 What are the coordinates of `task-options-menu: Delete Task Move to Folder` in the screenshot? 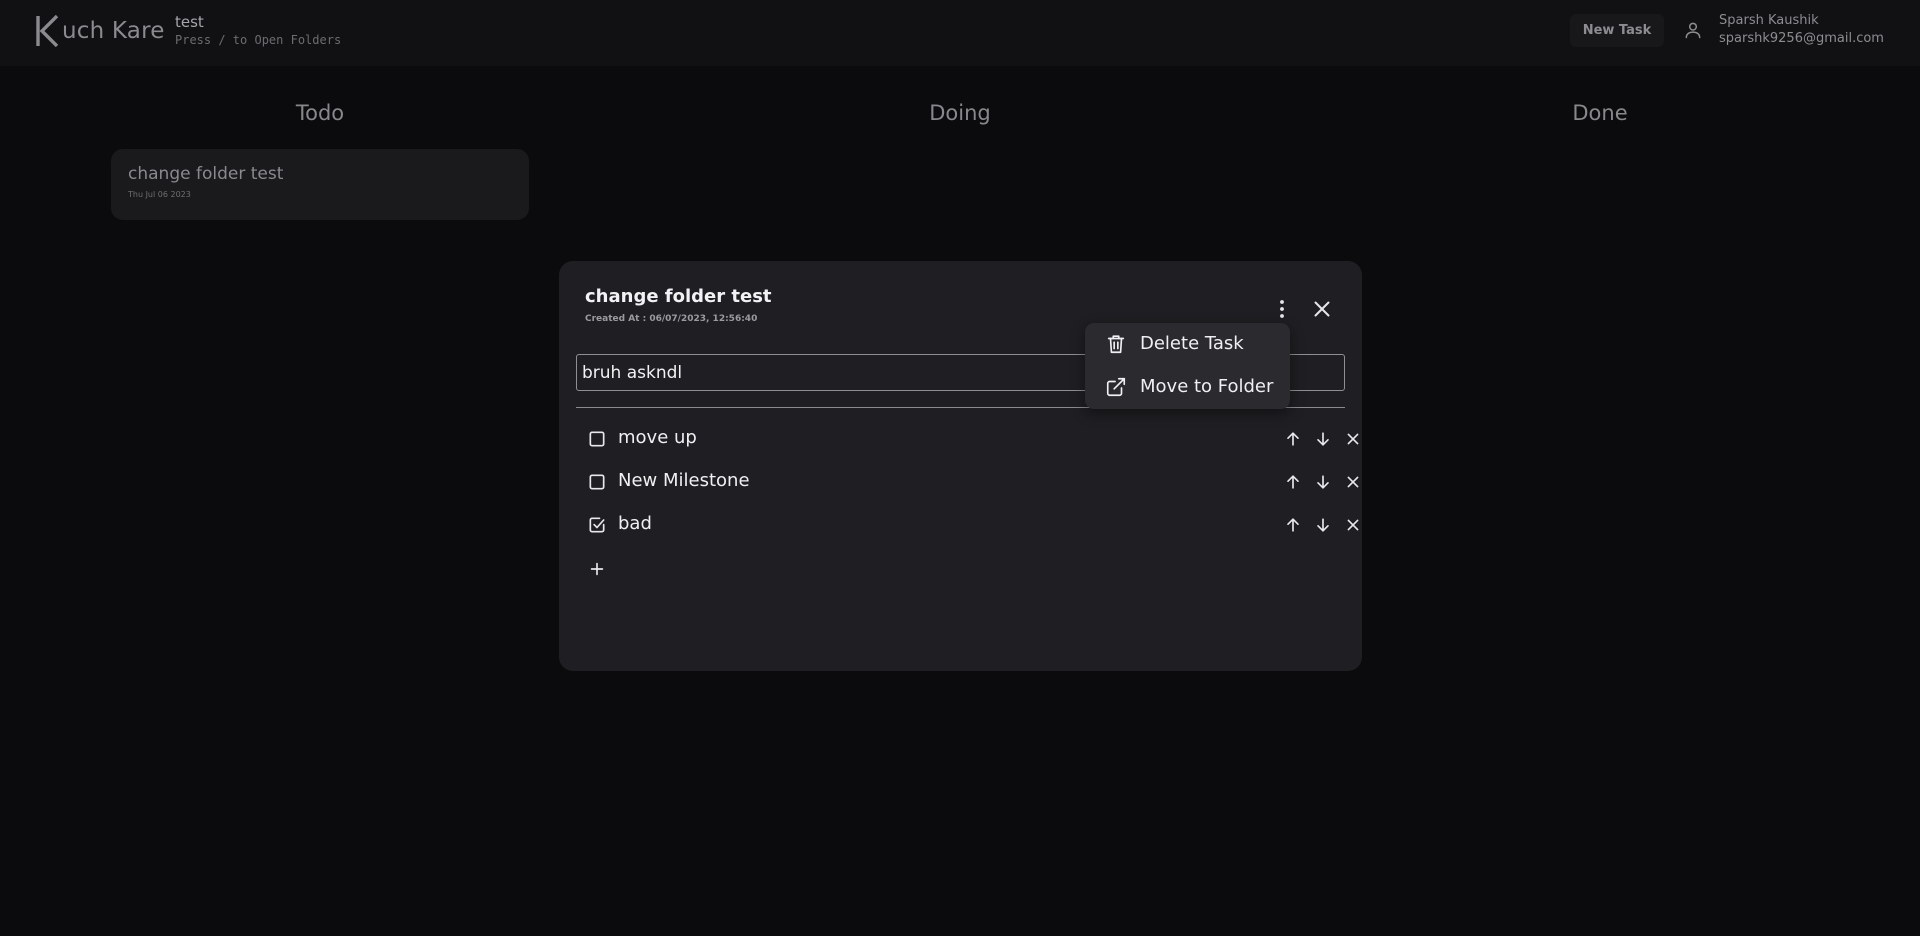 It's located at (1187, 366).